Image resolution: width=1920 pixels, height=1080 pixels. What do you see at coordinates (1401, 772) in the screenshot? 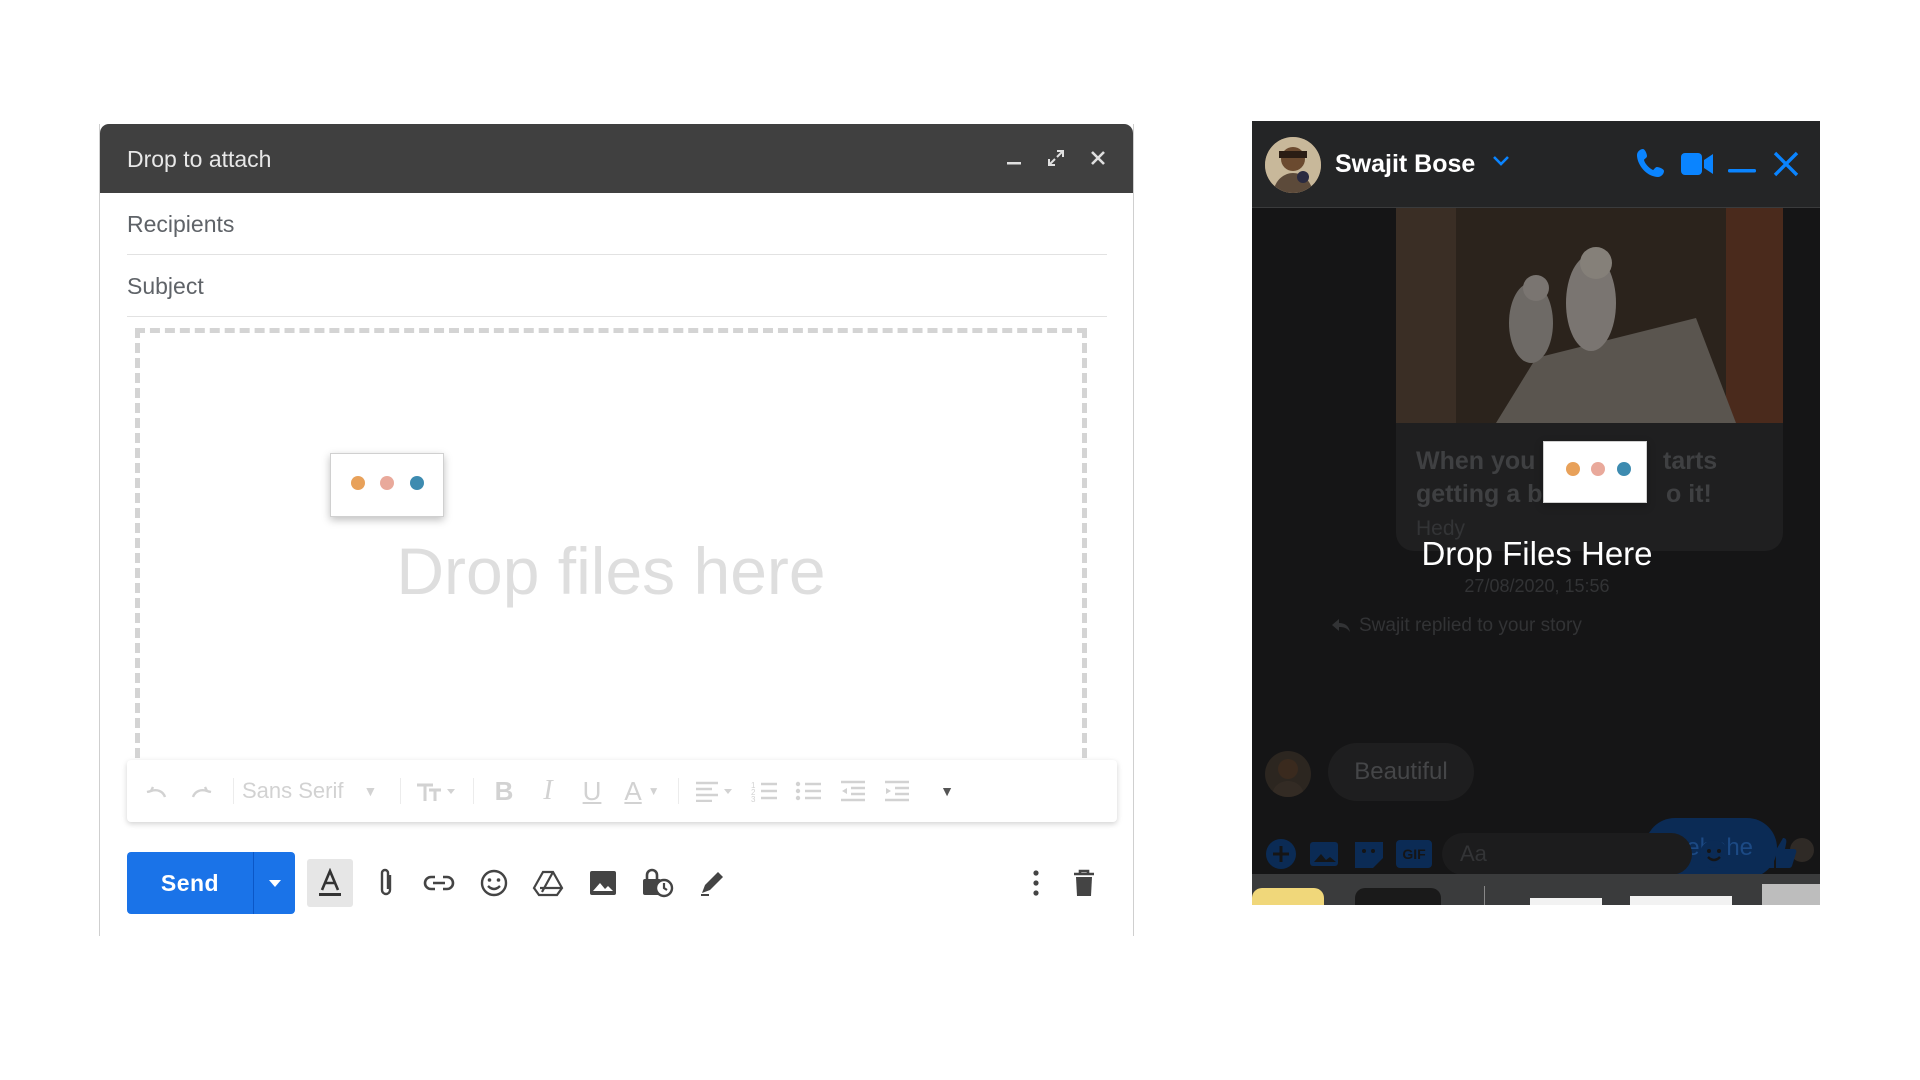
I see `message-bubble-received: Beautiful` at bounding box center [1401, 772].